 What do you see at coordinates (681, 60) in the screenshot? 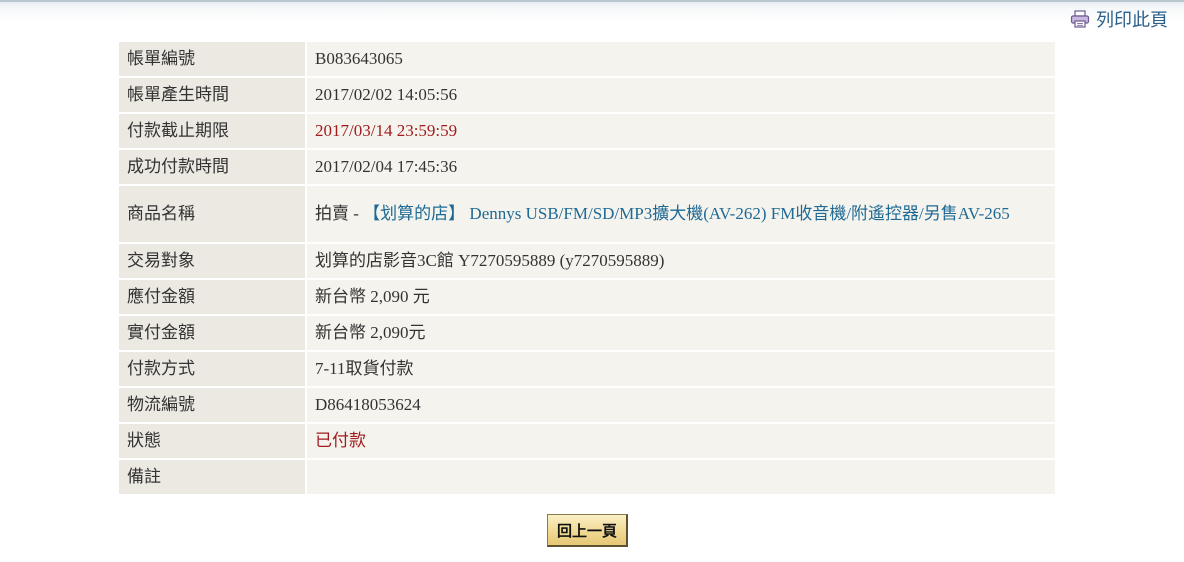
I see `value-bill-number: B083643065` at bounding box center [681, 60].